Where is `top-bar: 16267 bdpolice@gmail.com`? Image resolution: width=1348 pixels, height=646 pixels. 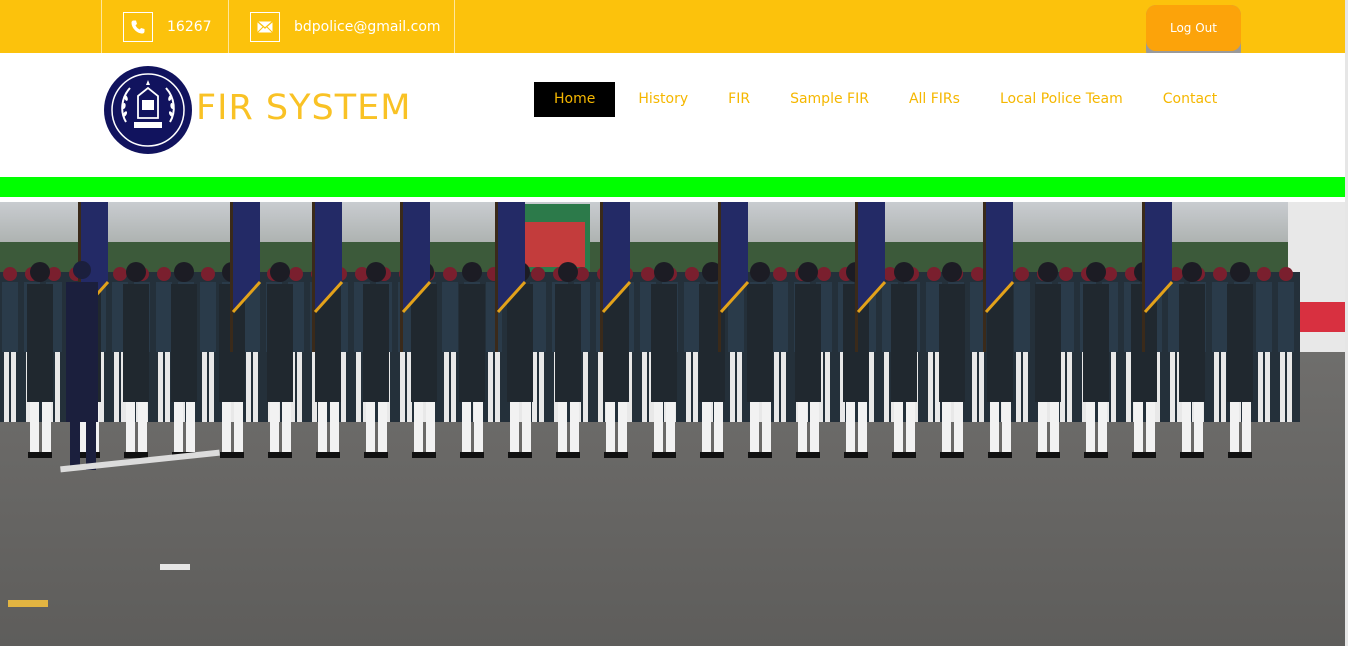
top-bar: 16267 bdpolice@gmail.com is located at coordinates (672, 26).